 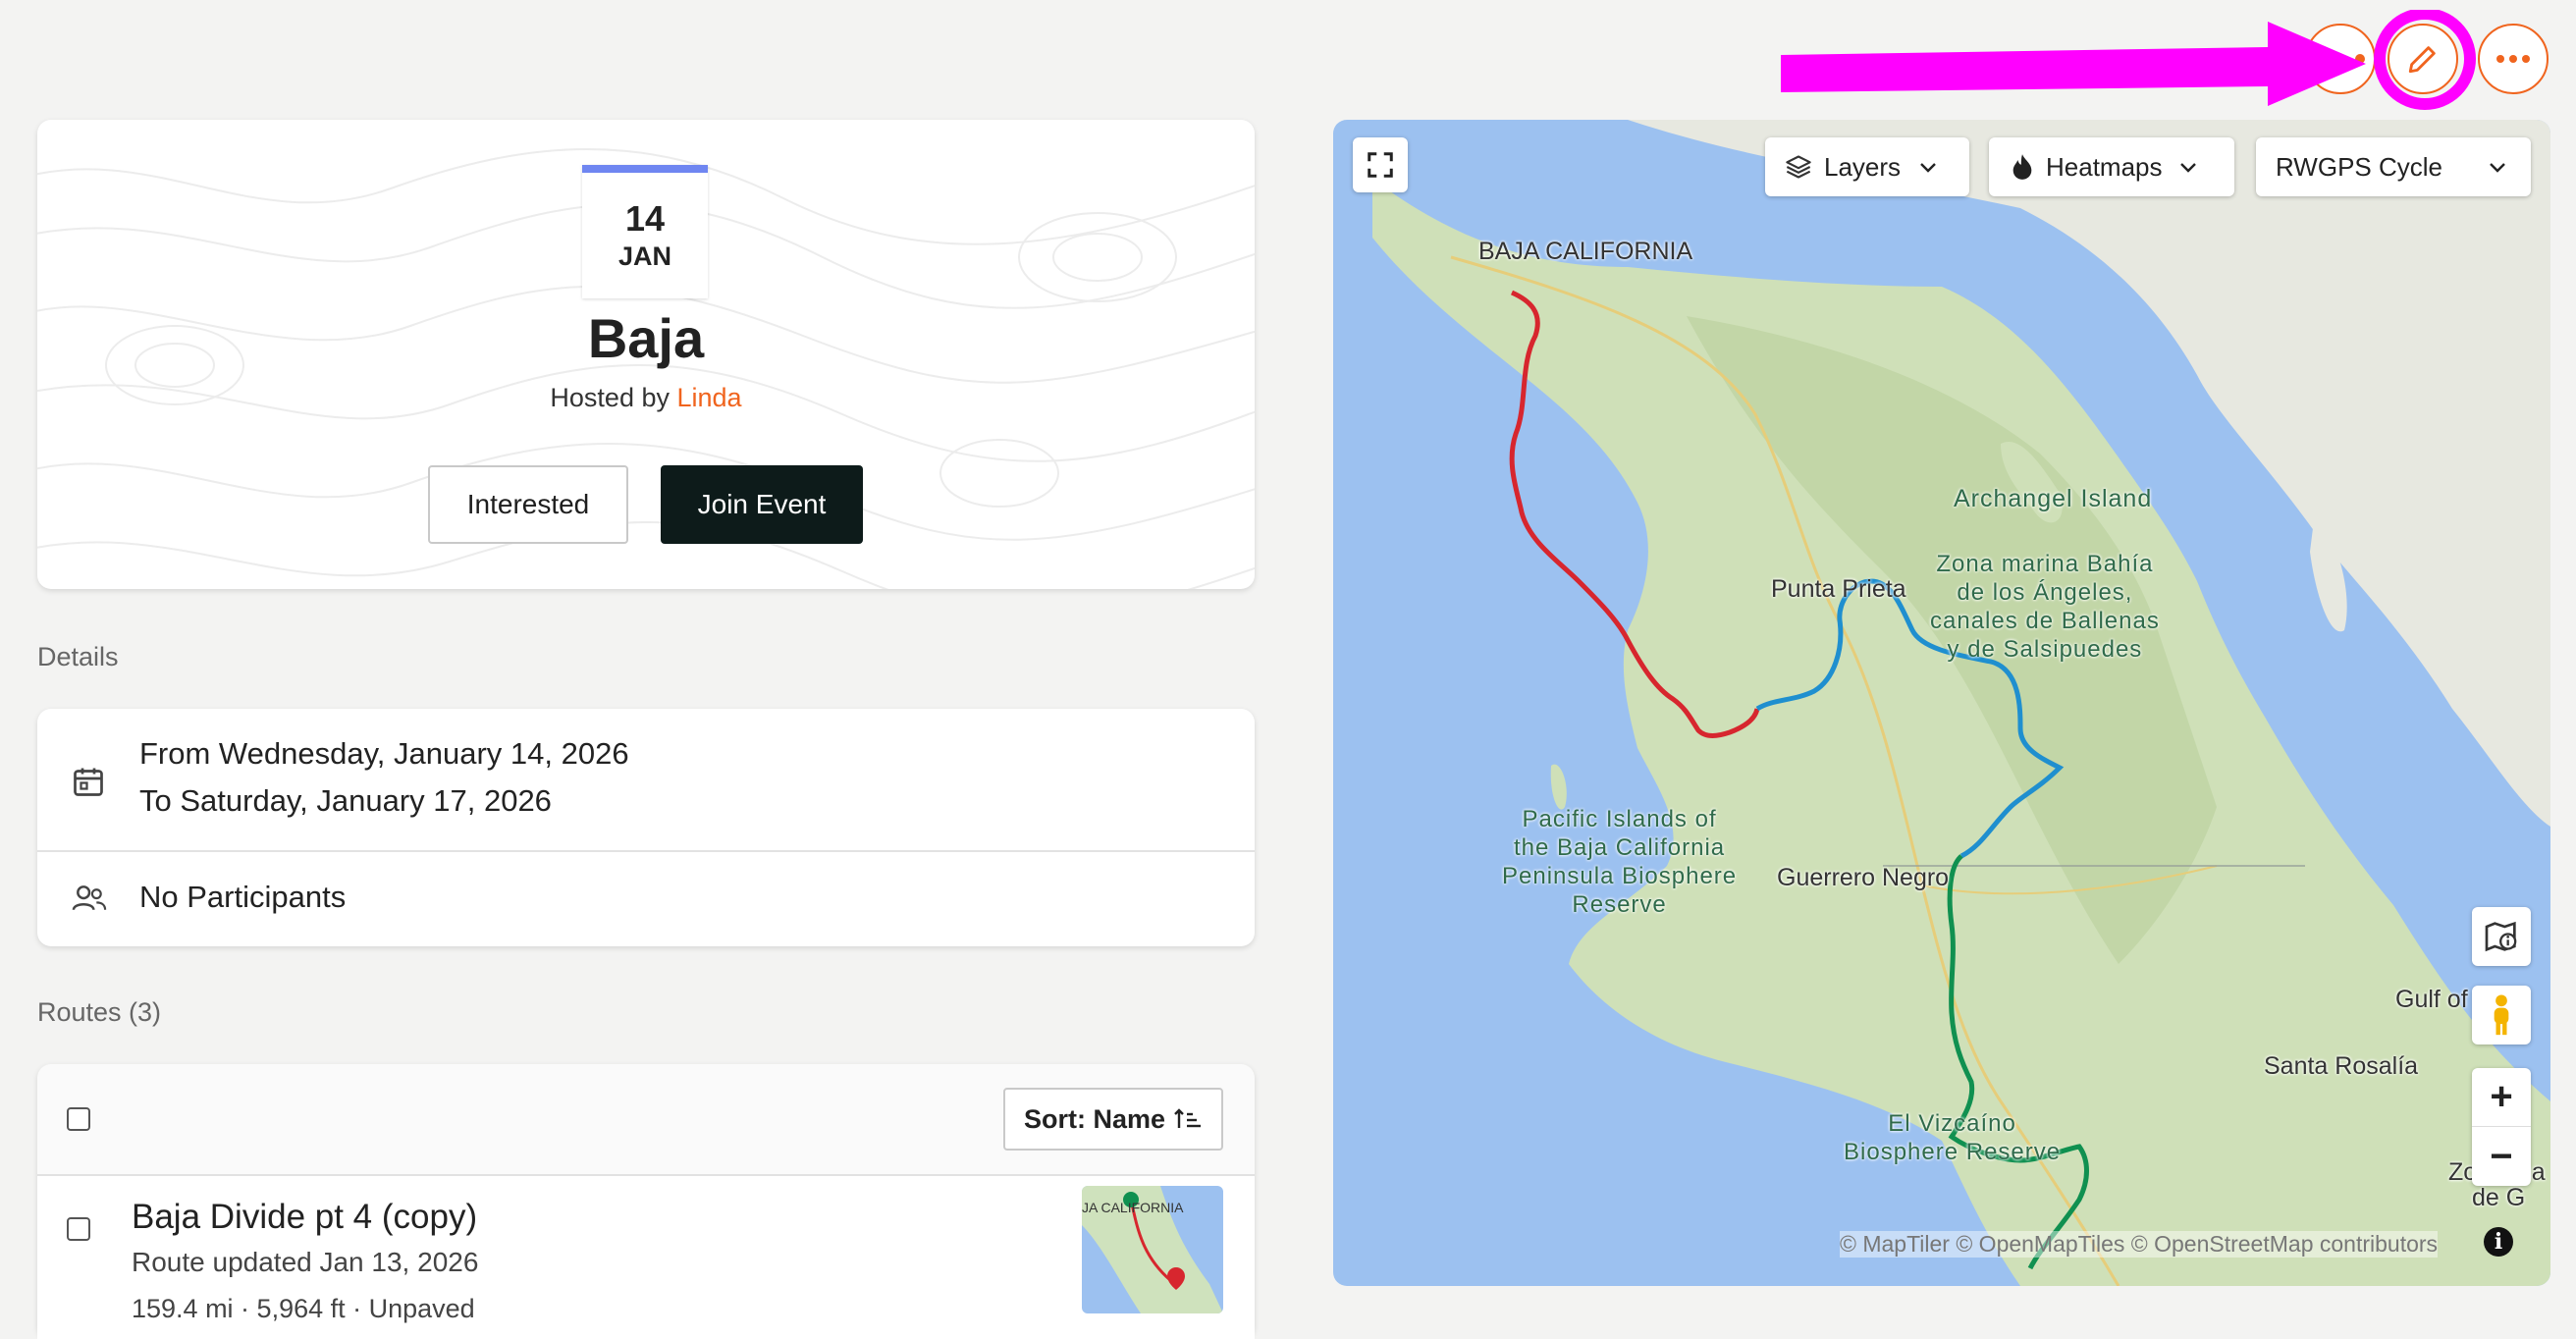 I want to click on routes-section-label: Routes (3), so click(x=99, y=1012).